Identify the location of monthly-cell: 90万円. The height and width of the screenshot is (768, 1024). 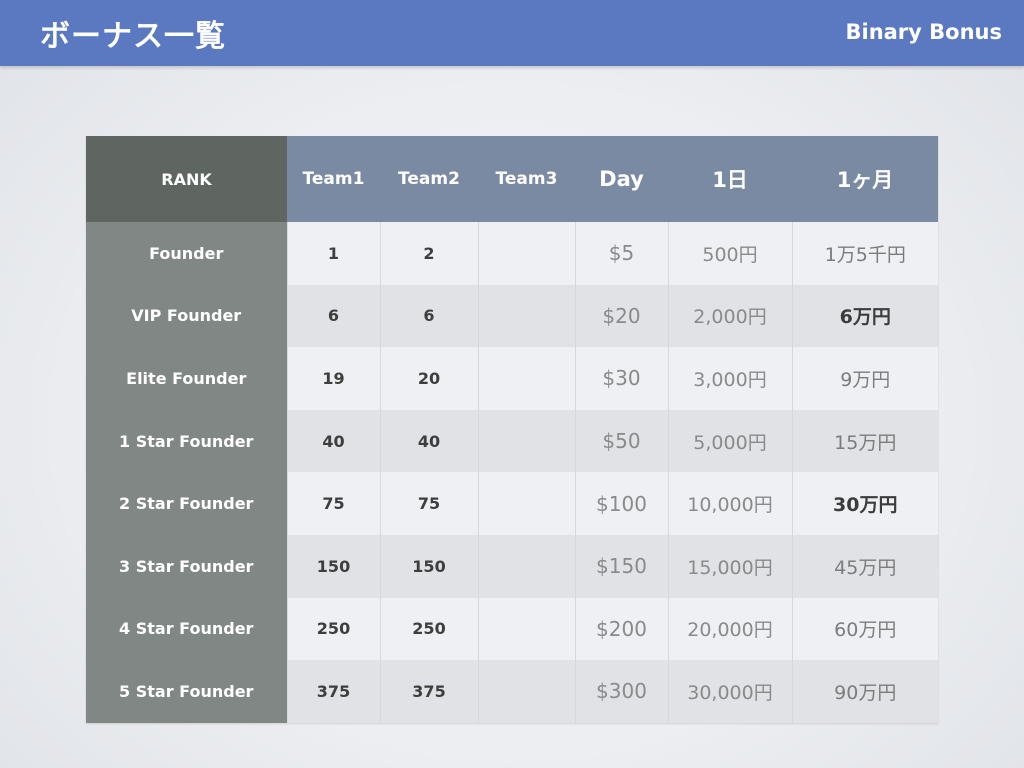
(864, 691).